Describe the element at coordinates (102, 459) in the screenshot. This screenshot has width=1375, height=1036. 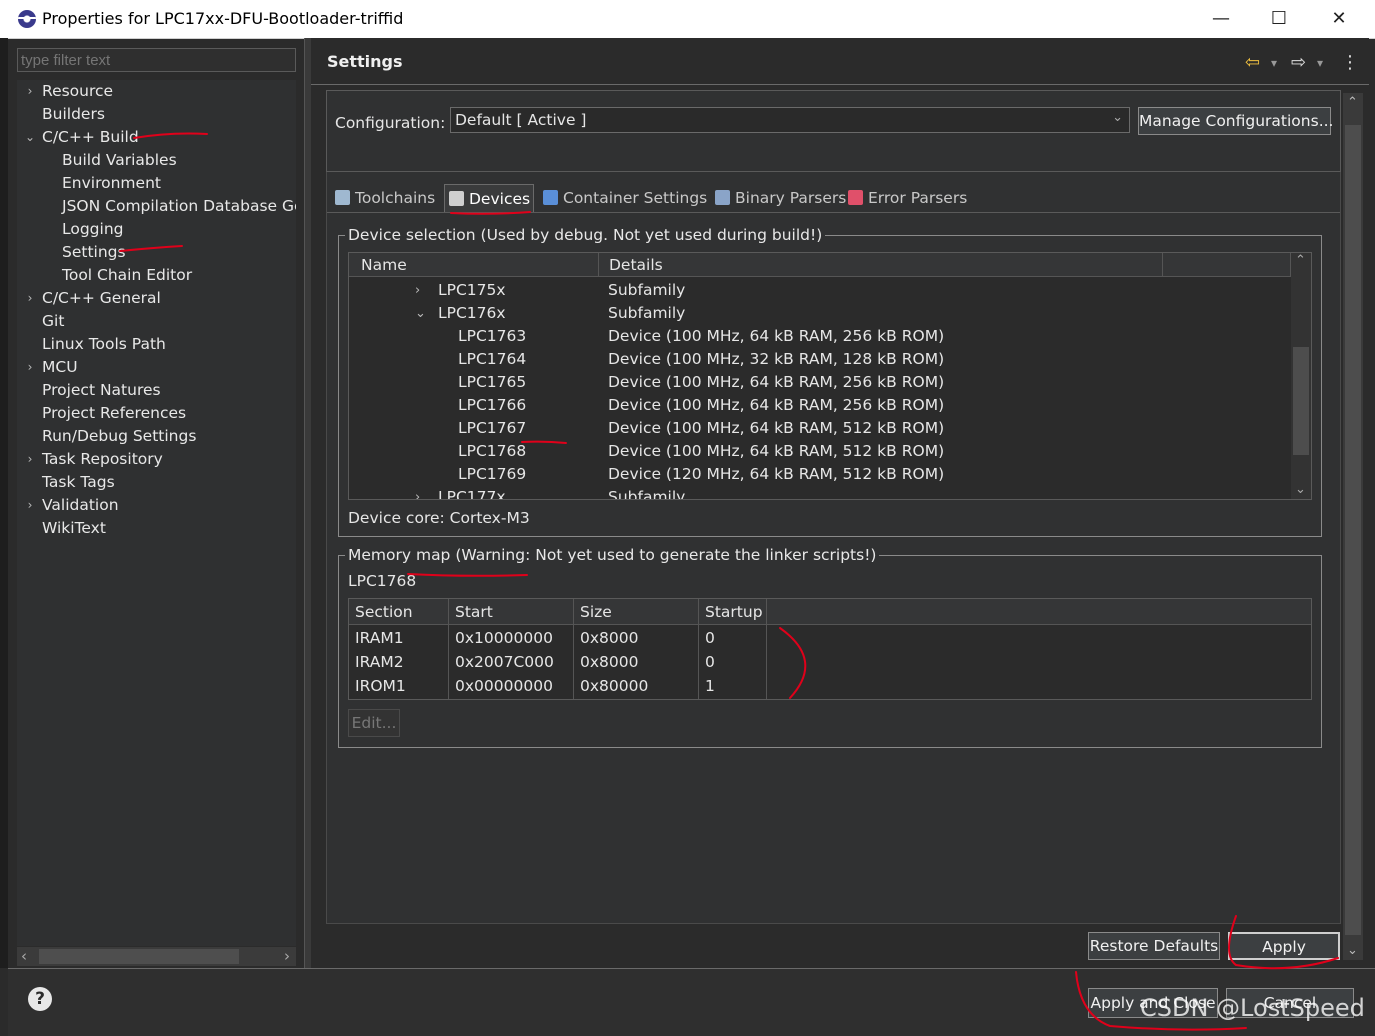
I see `nav-item-label: Task Repository` at that location.